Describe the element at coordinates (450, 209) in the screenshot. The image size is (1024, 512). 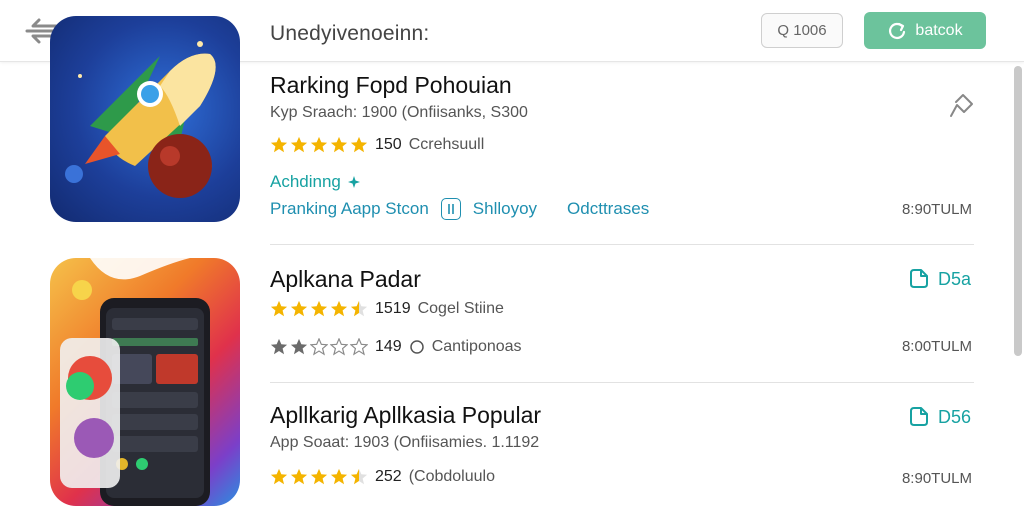
I see `info-chip-icon` at that location.